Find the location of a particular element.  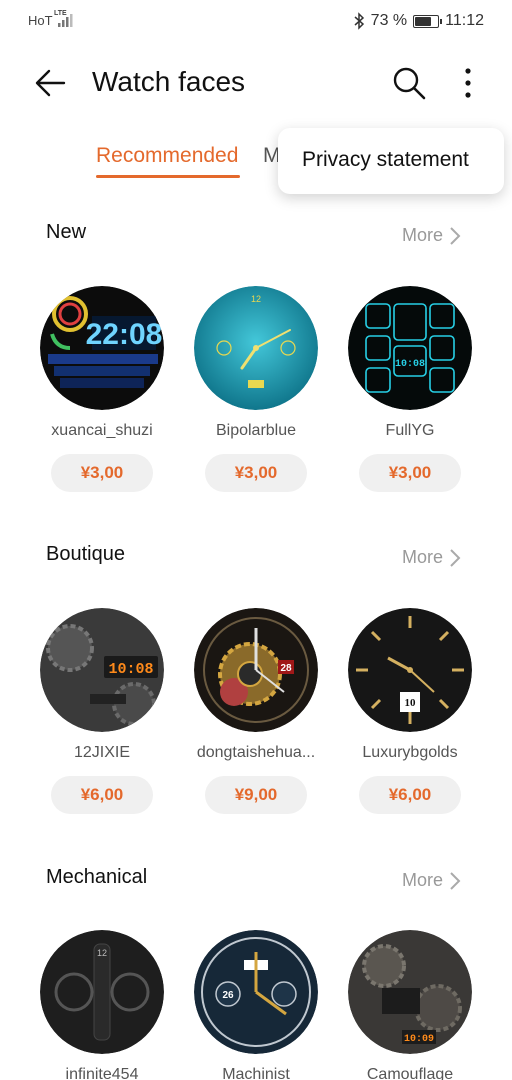

watch-card: 10:09 Camouflage is located at coordinates (410, 1005).